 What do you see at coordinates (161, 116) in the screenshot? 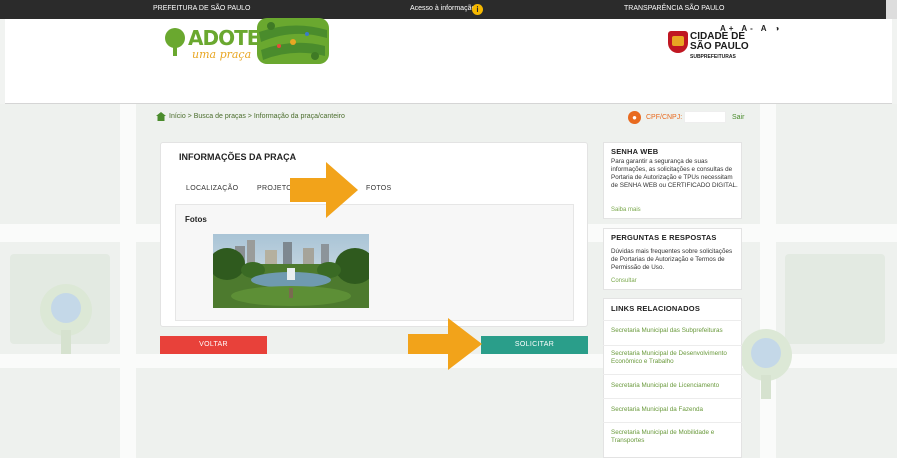
I see `home-icon` at bounding box center [161, 116].